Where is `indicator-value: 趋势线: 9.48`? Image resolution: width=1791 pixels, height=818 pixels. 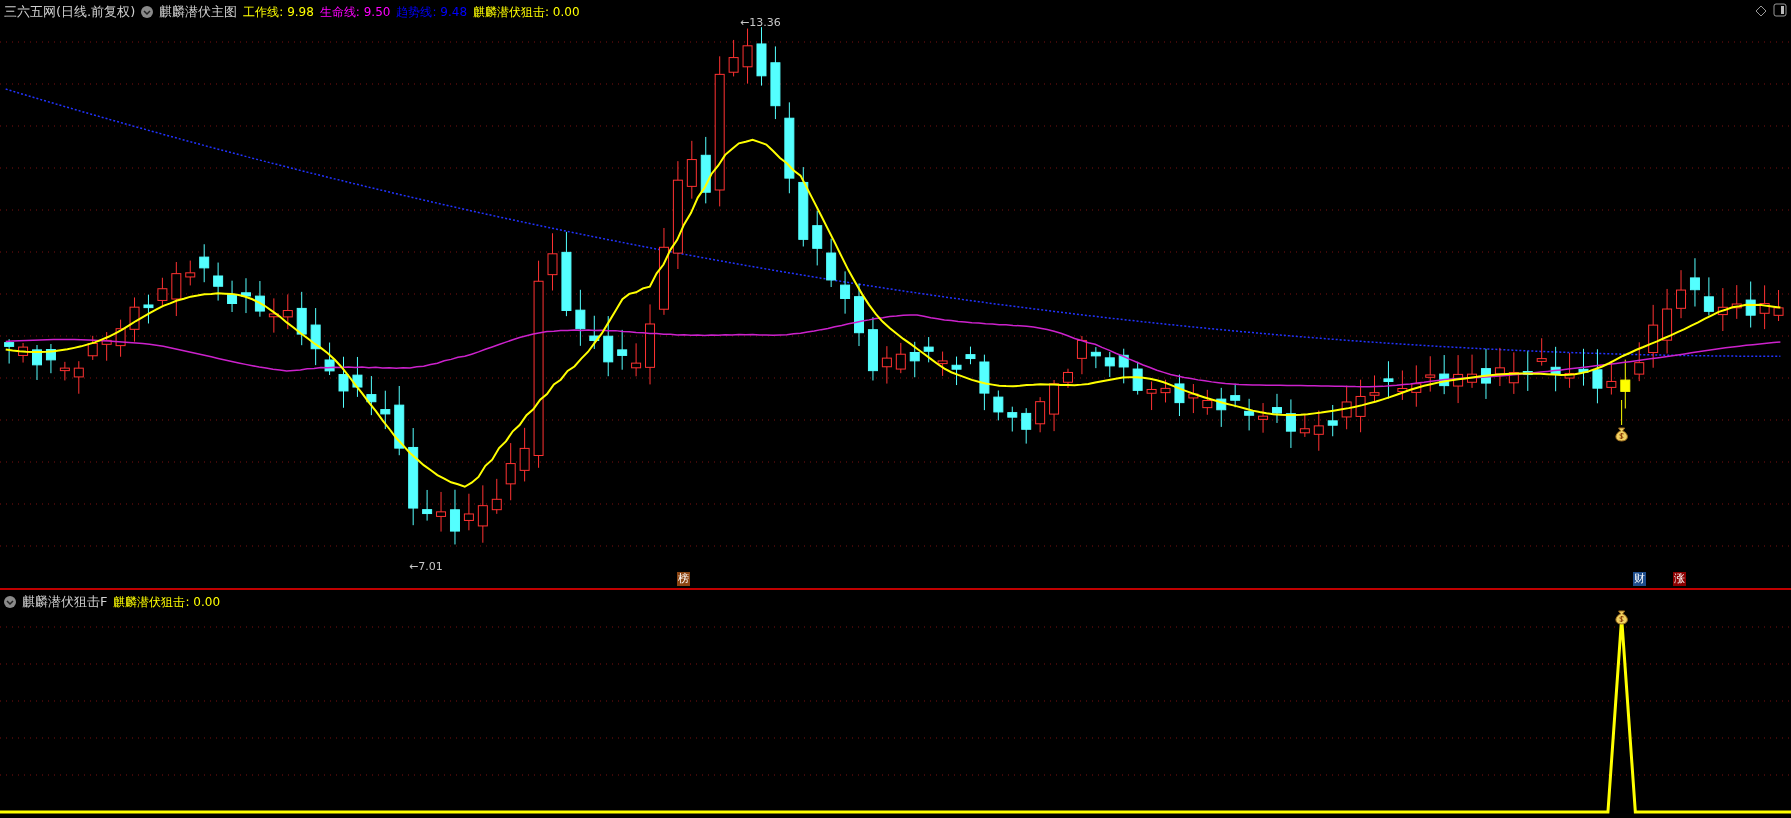
indicator-value: 趋势线: 9.48 is located at coordinates (431, 12).